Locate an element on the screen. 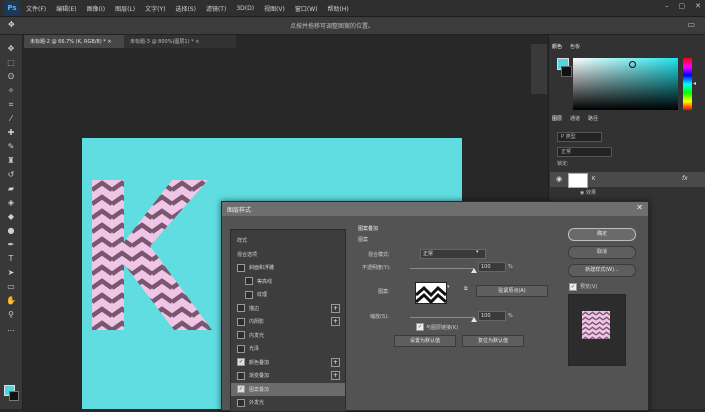 This screenshot has width=705, height=412. menu-select: 选择(S) is located at coordinates (185, 8).